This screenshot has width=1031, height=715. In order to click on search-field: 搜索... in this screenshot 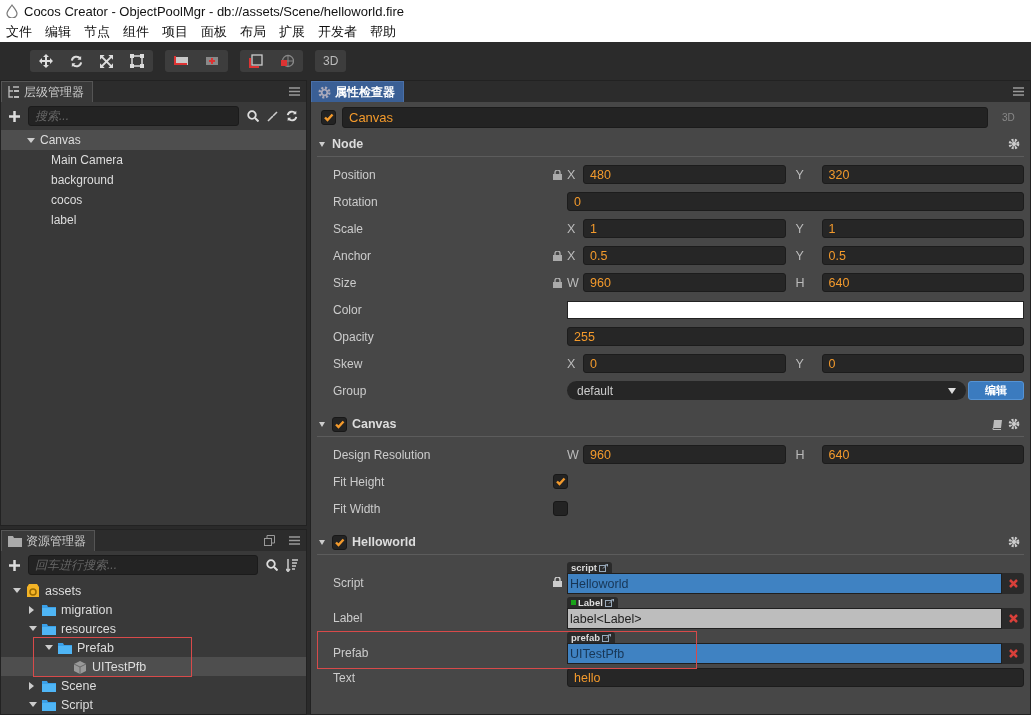, I will do `click(133, 116)`.